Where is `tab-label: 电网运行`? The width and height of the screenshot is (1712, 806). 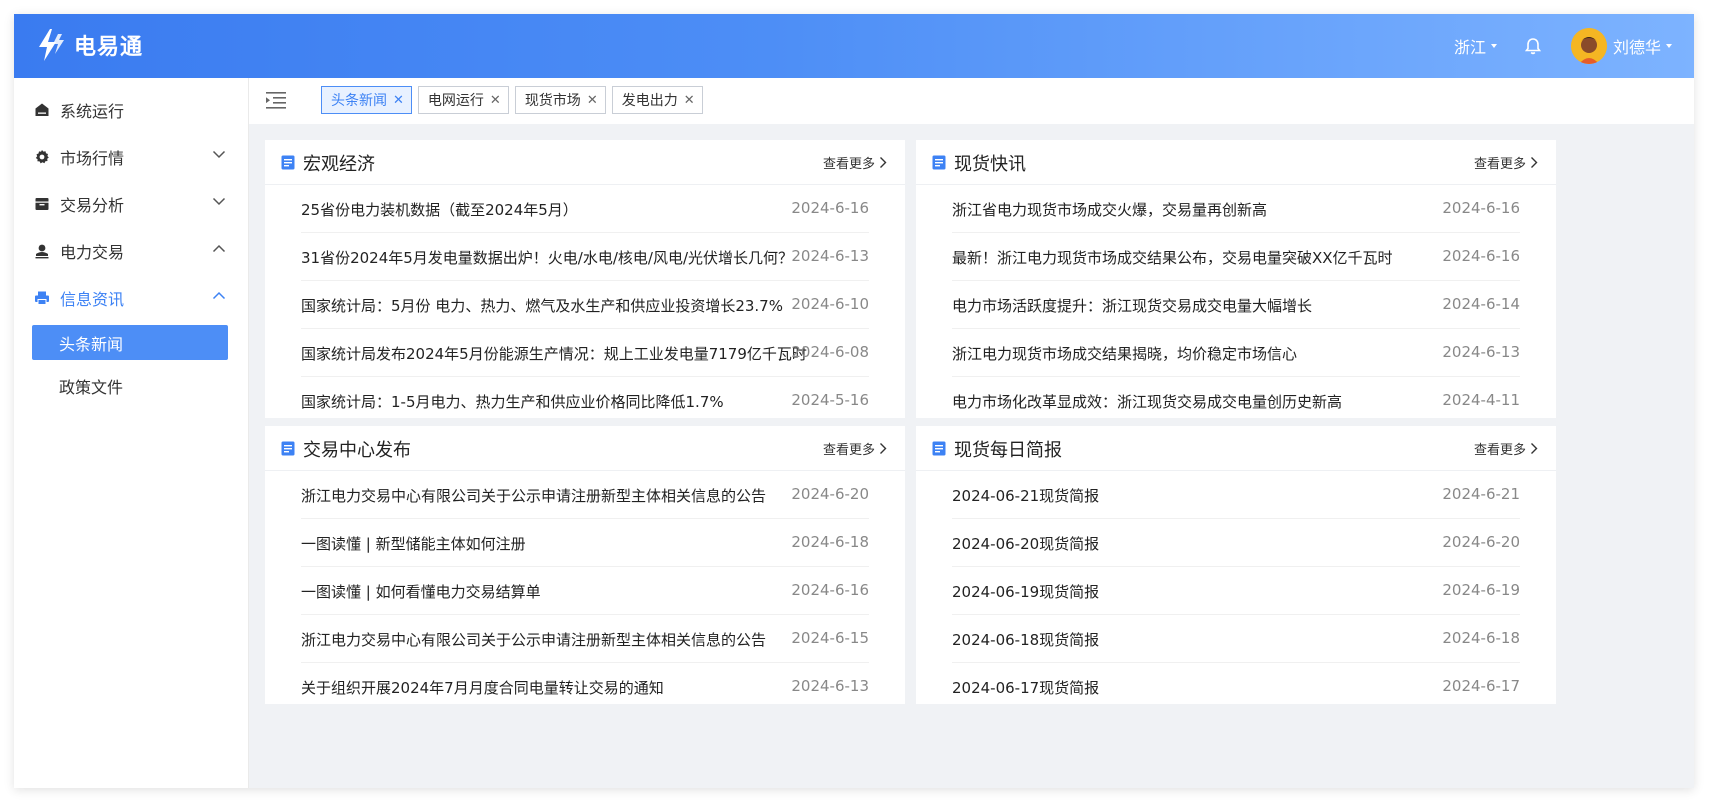
tab-label: 电网运行 is located at coordinates (455, 101).